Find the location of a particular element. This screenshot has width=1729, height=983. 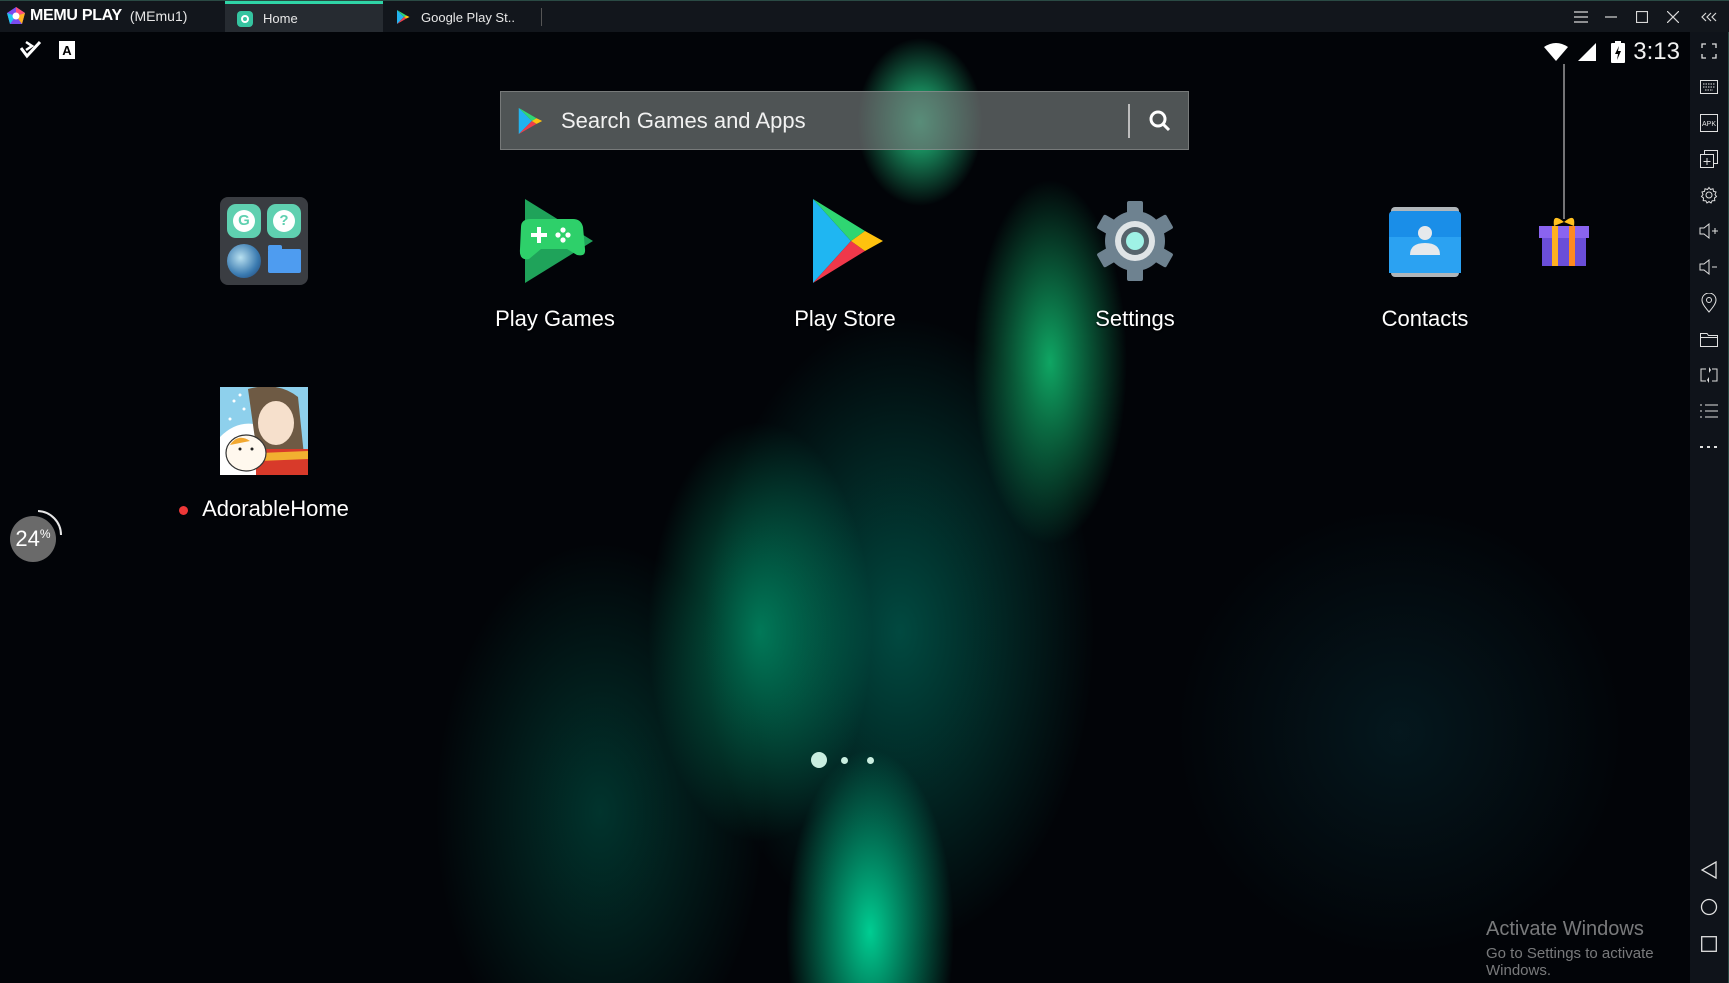

svg-text: A is located at coordinates (67, 50).